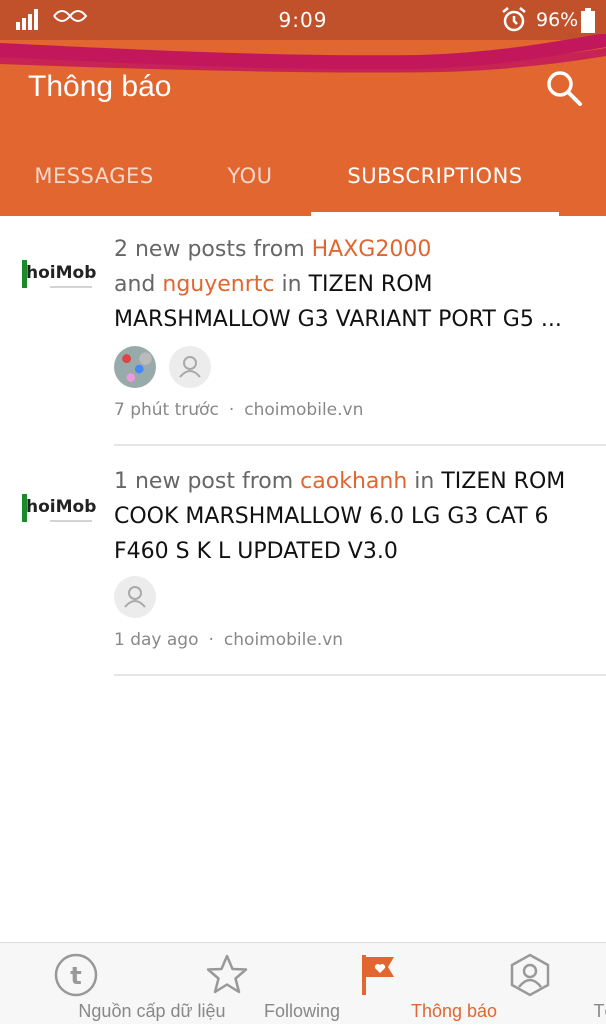 The width and height of the screenshot is (606, 1025). What do you see at coordinates (564, 88) in the screenshot?
I see `search-icon` at bounding box center [564, 88].